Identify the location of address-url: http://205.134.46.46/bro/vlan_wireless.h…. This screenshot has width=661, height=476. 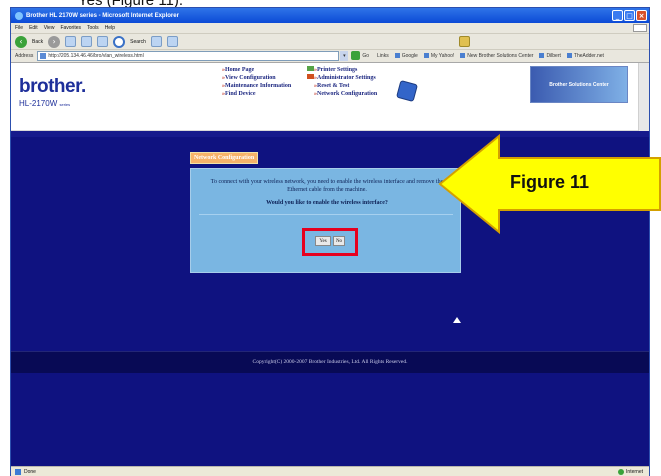
(95, 56).